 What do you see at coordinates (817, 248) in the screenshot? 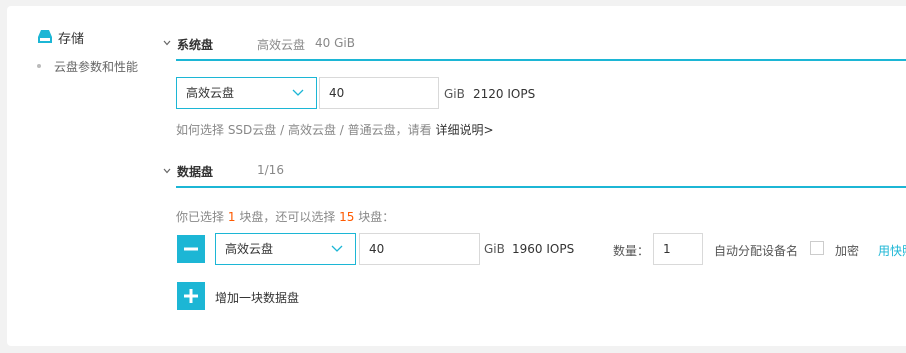
I see `encrypt-checkbox` at bounding box center [817, 248].